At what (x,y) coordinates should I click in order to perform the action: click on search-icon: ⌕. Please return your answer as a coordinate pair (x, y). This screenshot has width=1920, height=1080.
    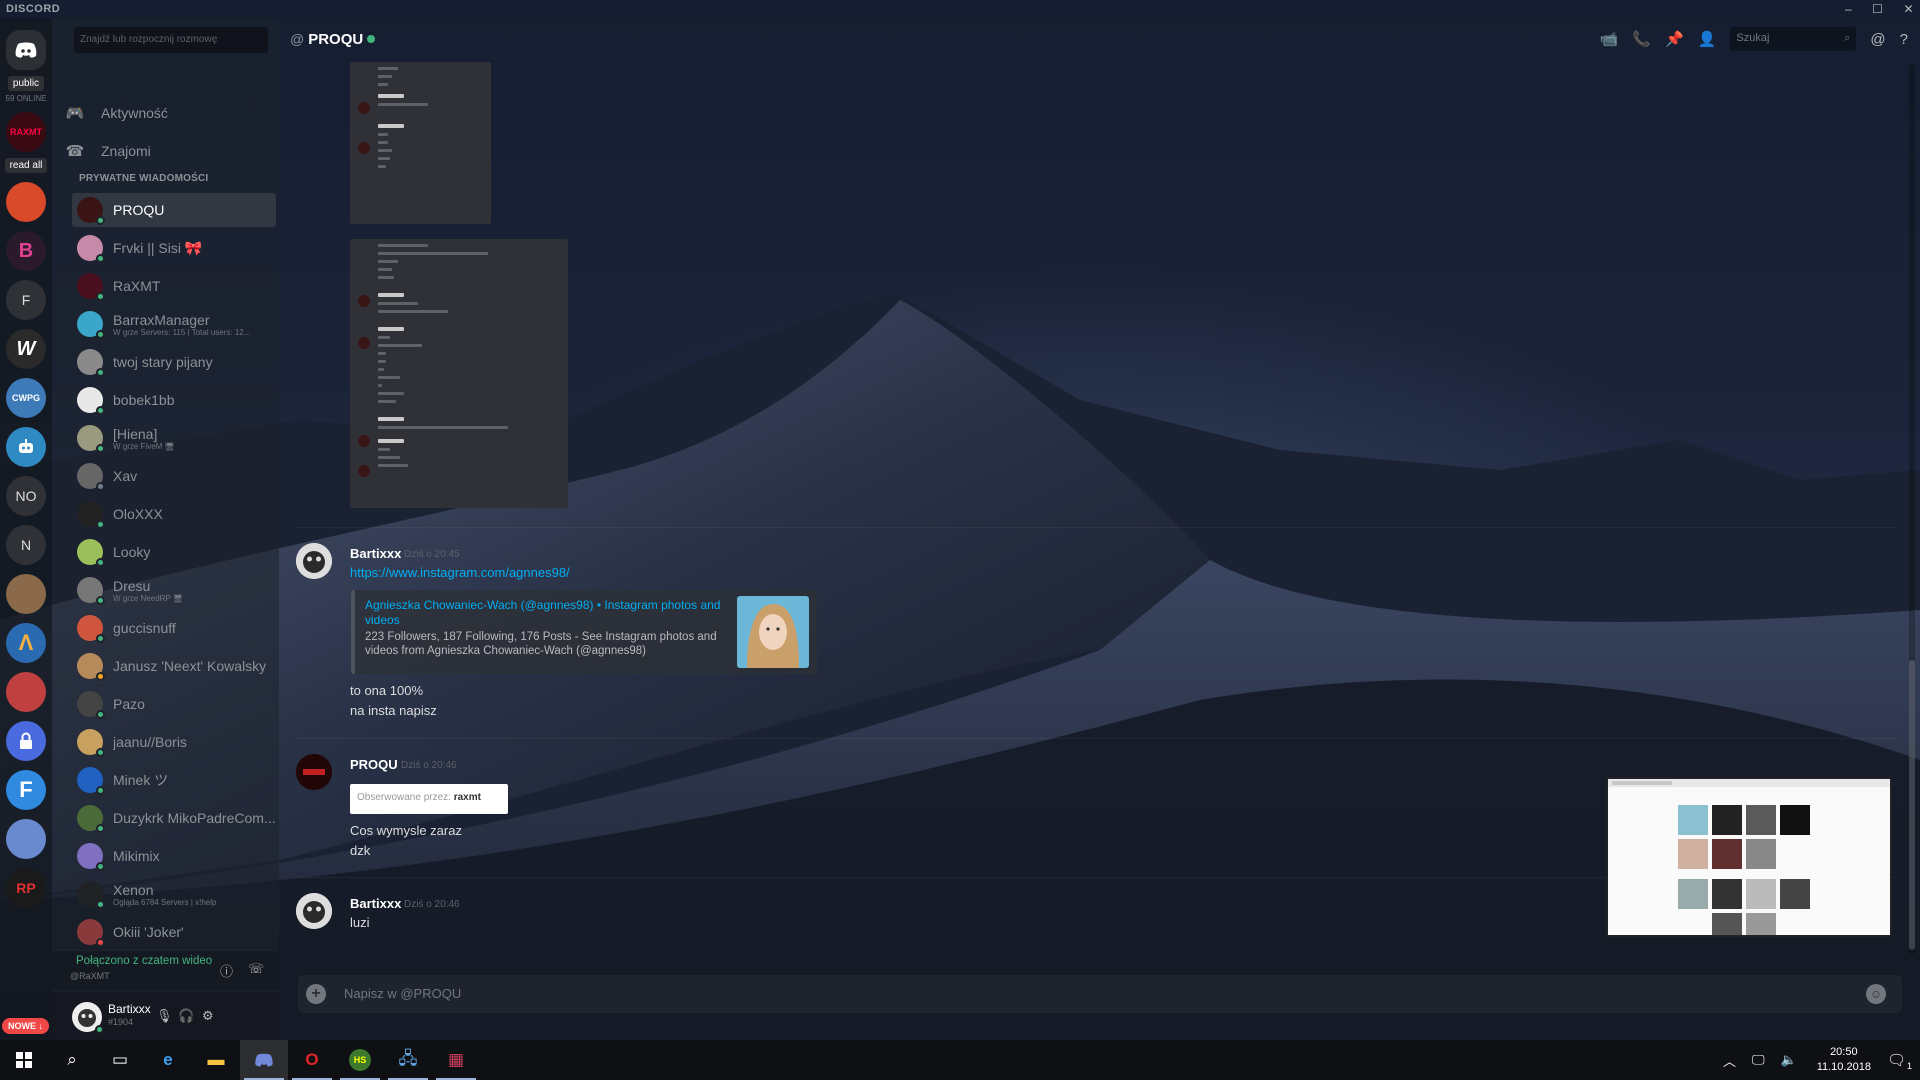
    Looking at the image, I should click on (72, 1060).